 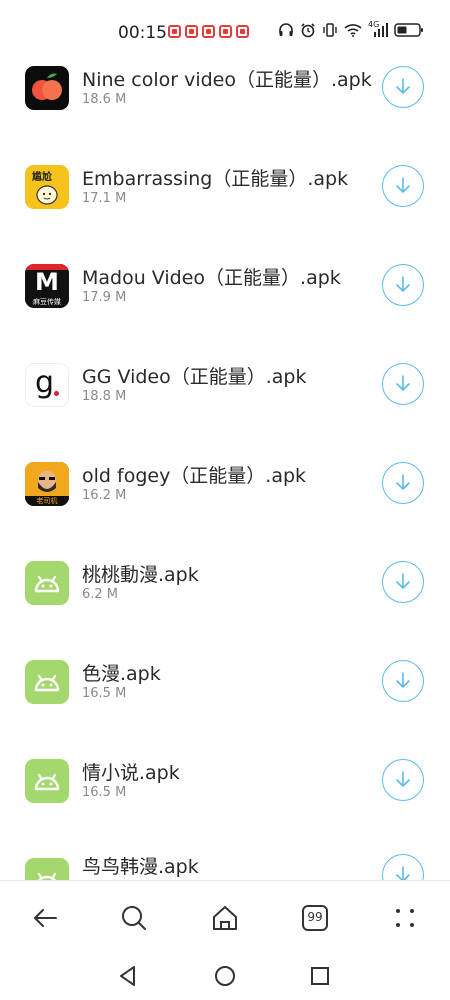 I want to click on g-letter-app-icon: g, so click(x=47, y=385).